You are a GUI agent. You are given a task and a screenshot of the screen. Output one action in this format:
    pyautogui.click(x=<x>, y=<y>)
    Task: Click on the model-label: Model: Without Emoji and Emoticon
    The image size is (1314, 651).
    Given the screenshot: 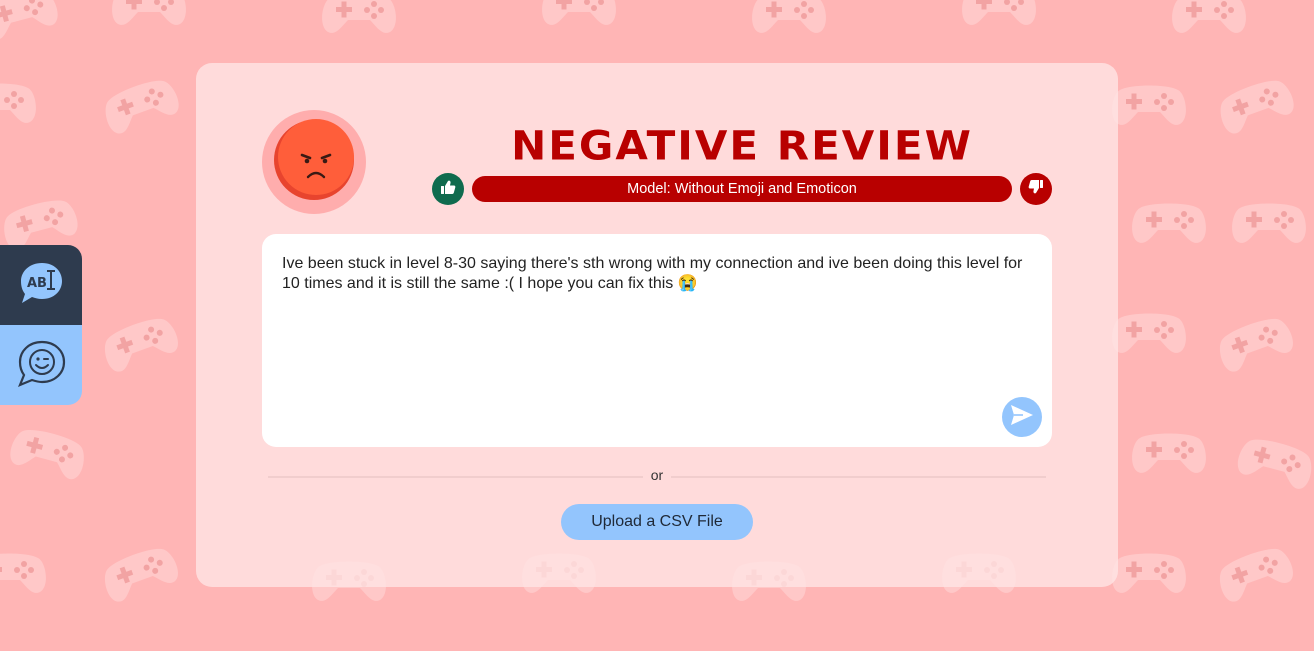 What is the action you would take?
    pyautogui.click(x=742, y=189)
    